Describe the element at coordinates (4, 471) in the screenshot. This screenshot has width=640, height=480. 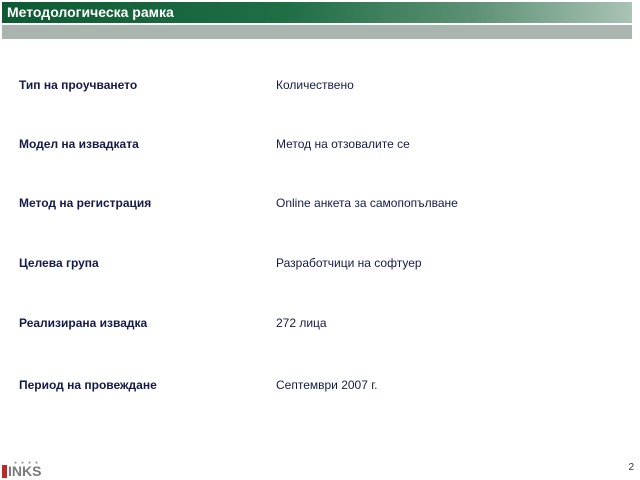
I see `logo-accent-icon` at that location.